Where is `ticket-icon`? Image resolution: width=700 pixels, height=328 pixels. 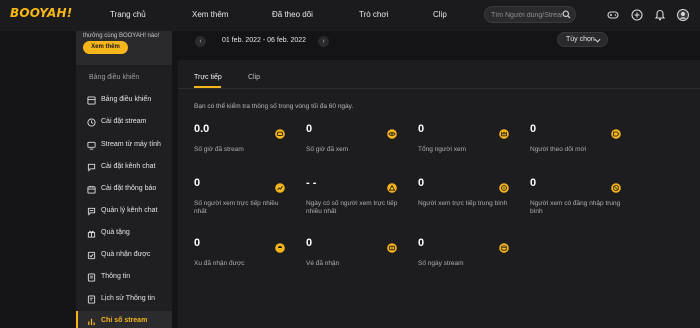
ticket-icon is located at coordinates (392, 248).